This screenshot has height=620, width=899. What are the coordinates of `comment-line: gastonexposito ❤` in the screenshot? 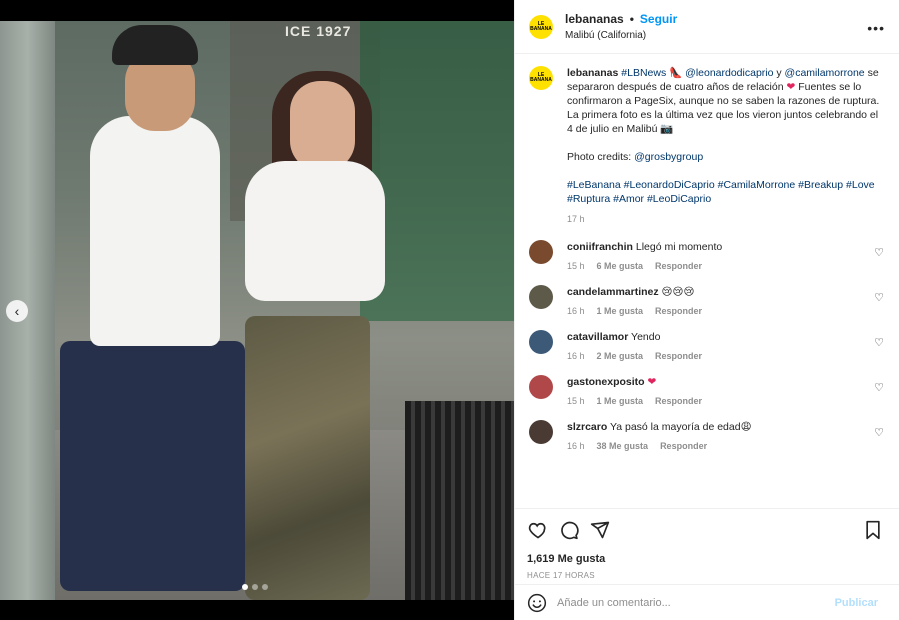 It's located at (717, 382).